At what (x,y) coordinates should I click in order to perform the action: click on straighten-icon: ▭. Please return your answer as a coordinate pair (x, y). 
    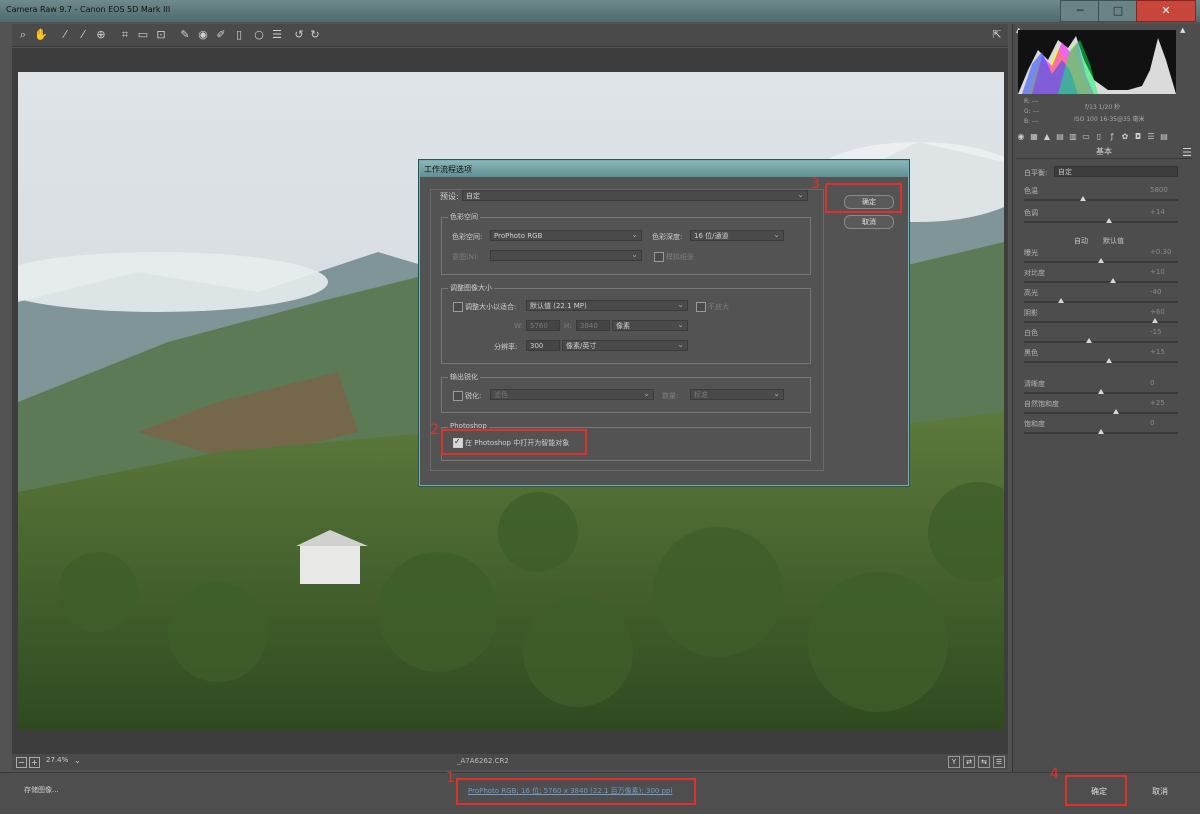
    Looking at the image, I should click on (143, 35).